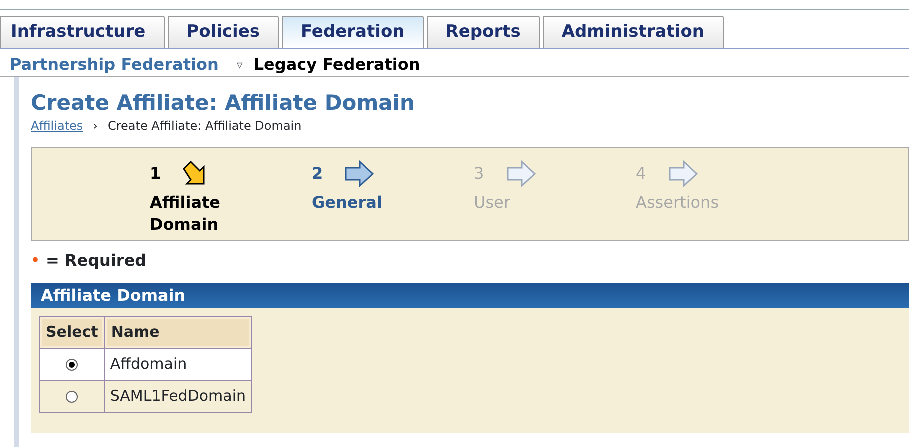 The width and height of the screenshot is (909, 448). I want to click on breadcrumb-link: Affiliates, so click(57, 126).